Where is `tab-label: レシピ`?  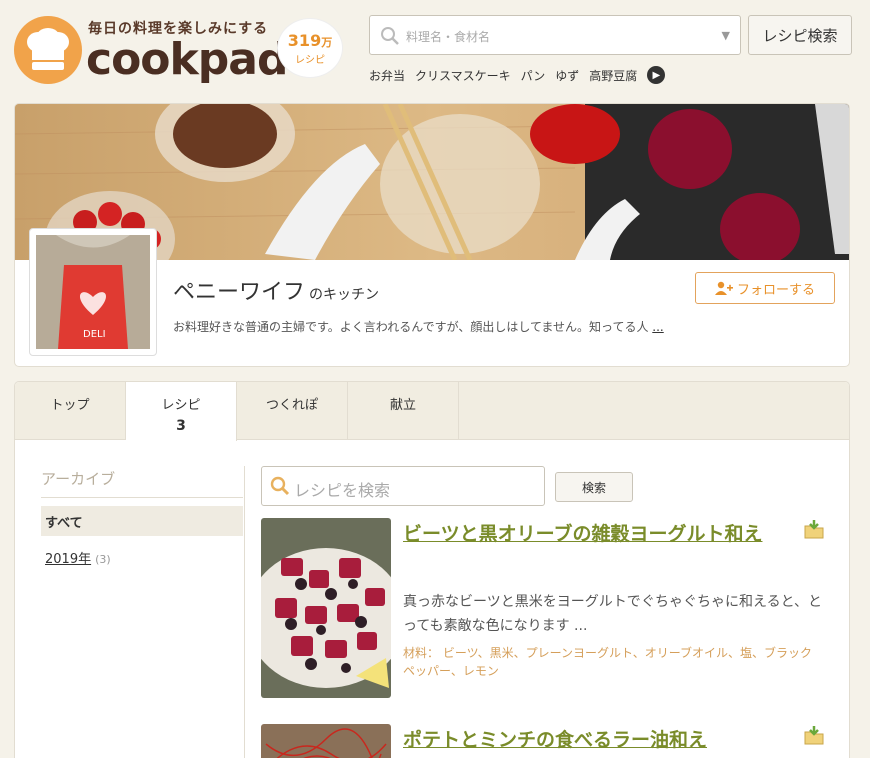 tab-label: レシピ is located at coordinates (181, 405).